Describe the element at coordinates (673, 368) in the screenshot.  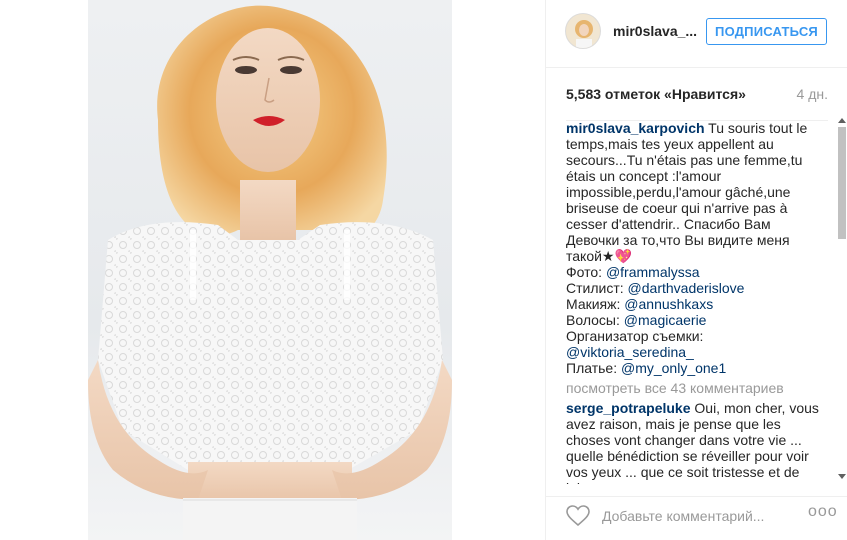
I see `credit-dress-mention: @my_only_one1` at that location.